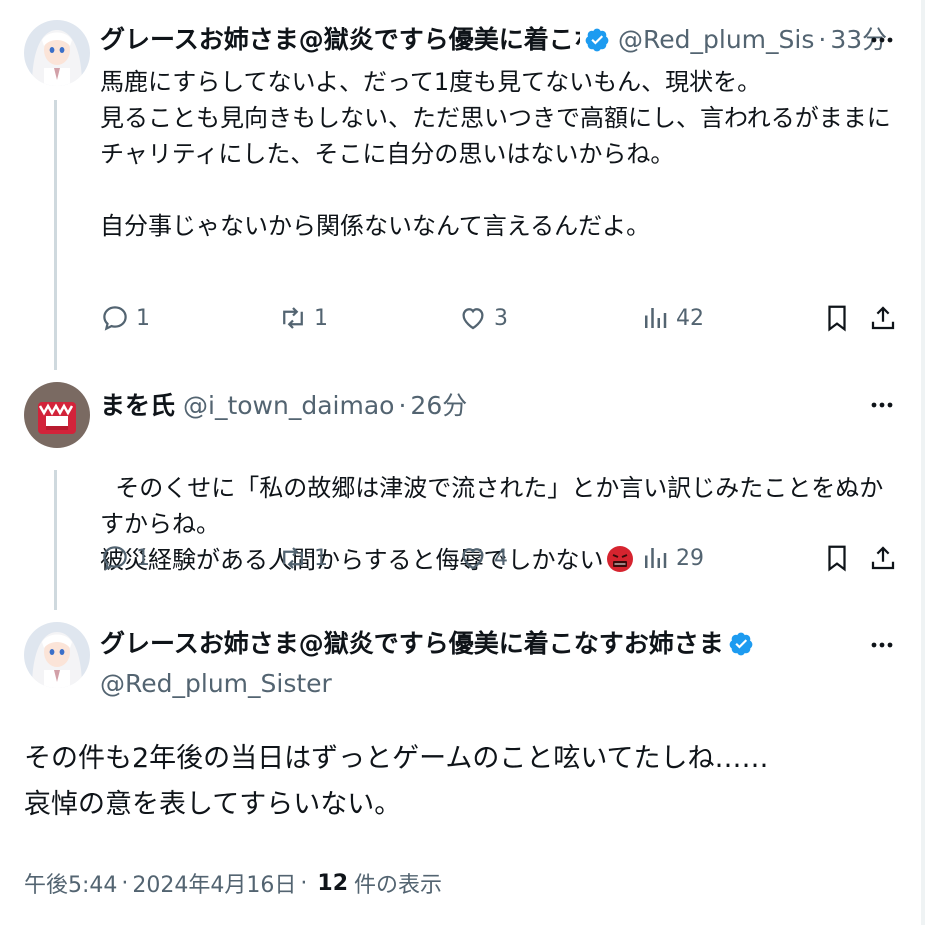 The image size is (925, 925). Describe the element at coordinates (923, 462) in the screenshot. I see `scrollbar-track` at that location.